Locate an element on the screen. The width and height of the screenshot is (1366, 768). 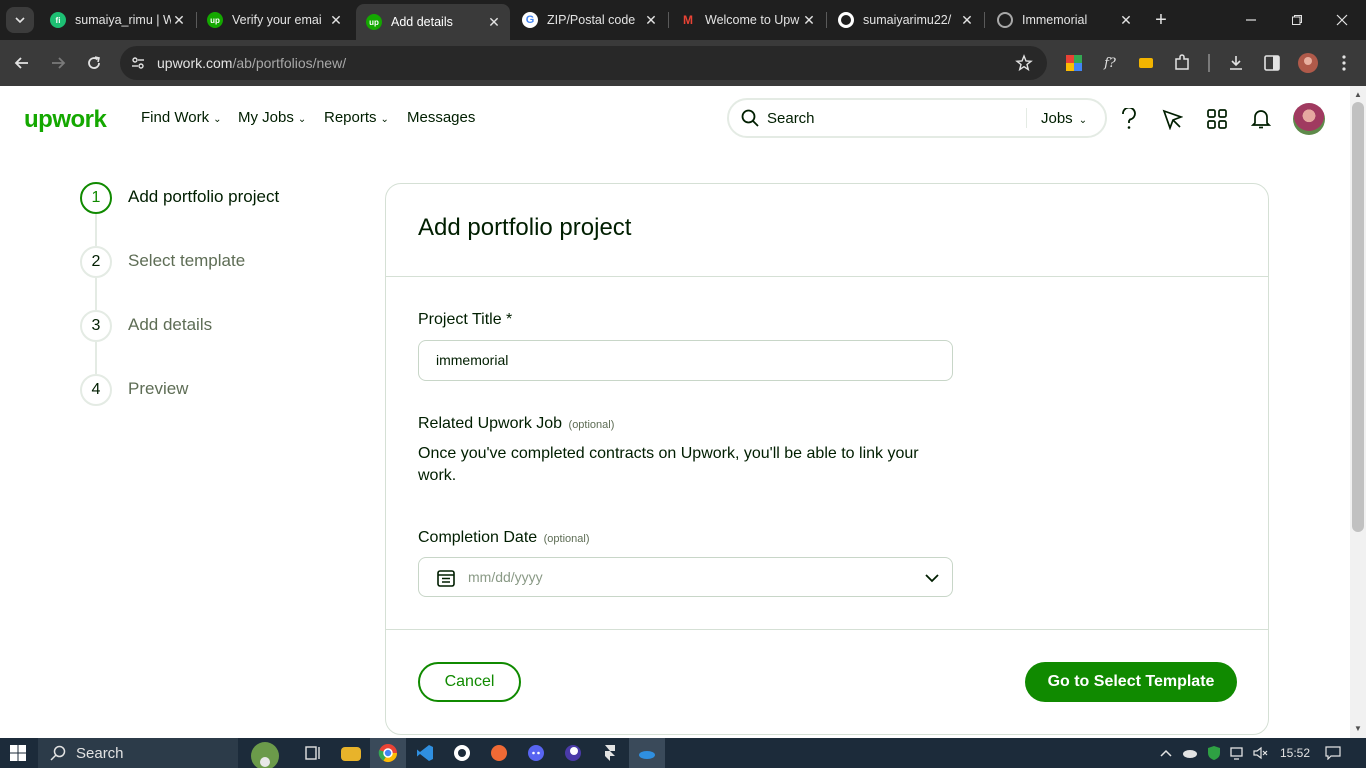
forward-arrow-icon is located at coordinates (58, 63).